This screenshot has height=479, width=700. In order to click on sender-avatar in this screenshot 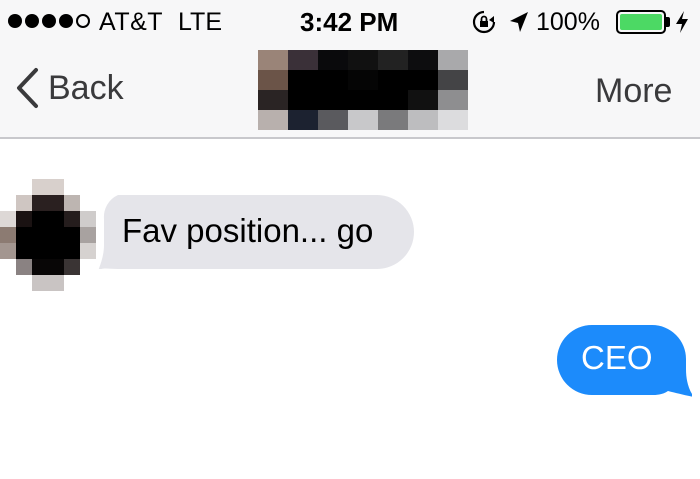, I will do `click(48, 235)`.